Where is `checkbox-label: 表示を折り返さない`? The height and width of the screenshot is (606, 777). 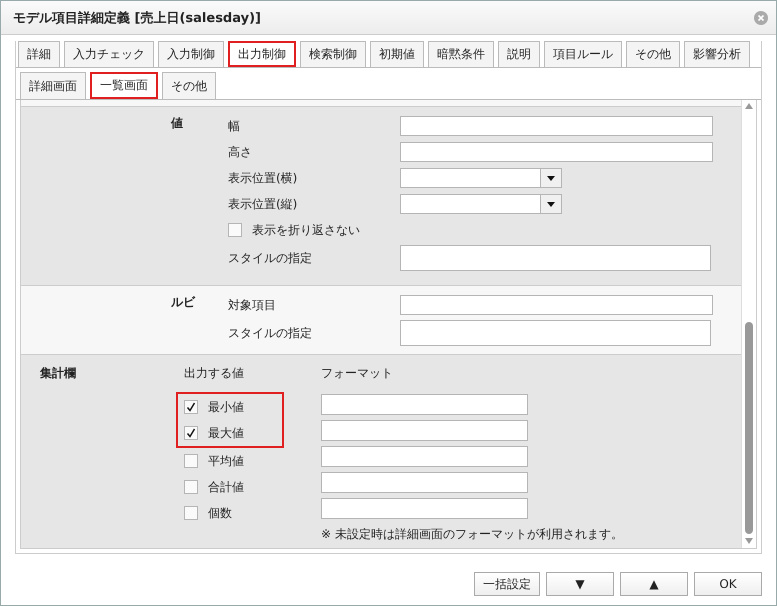 checkbox-label: 表示を折り返さない is located at coordinates (306, 230).